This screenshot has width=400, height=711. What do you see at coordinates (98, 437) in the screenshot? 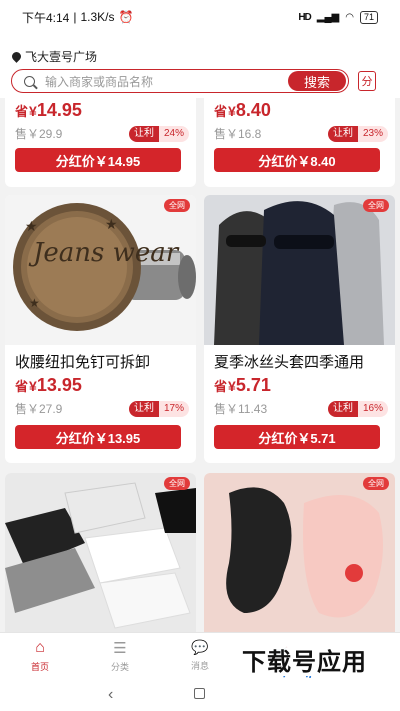
I see `share-price-button: 分红价￥13.95` at bounding box center [98, 437].